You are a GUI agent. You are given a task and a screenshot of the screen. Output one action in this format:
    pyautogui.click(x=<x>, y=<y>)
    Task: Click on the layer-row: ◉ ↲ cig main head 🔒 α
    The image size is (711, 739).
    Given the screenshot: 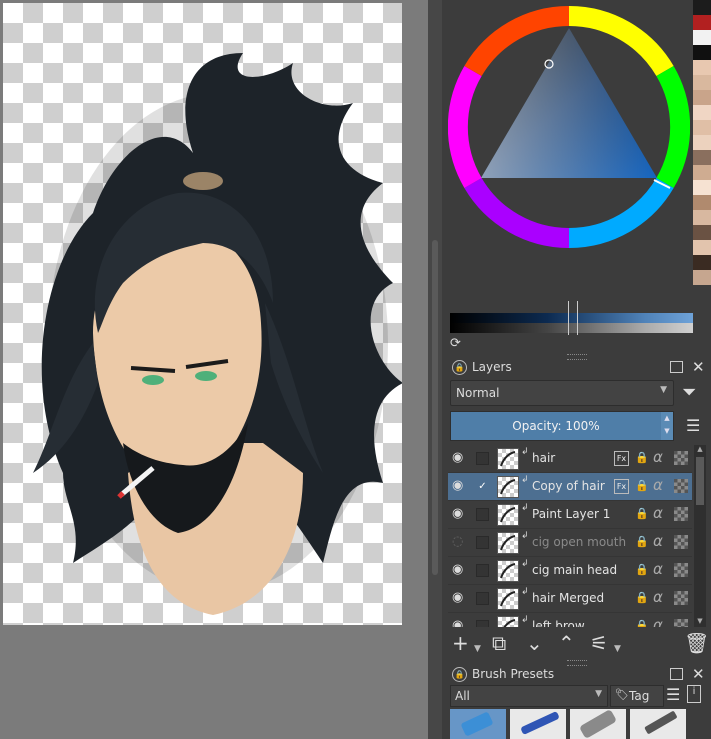 What is the action you would take?
    pyautogui.click(x=570, y=571)
    